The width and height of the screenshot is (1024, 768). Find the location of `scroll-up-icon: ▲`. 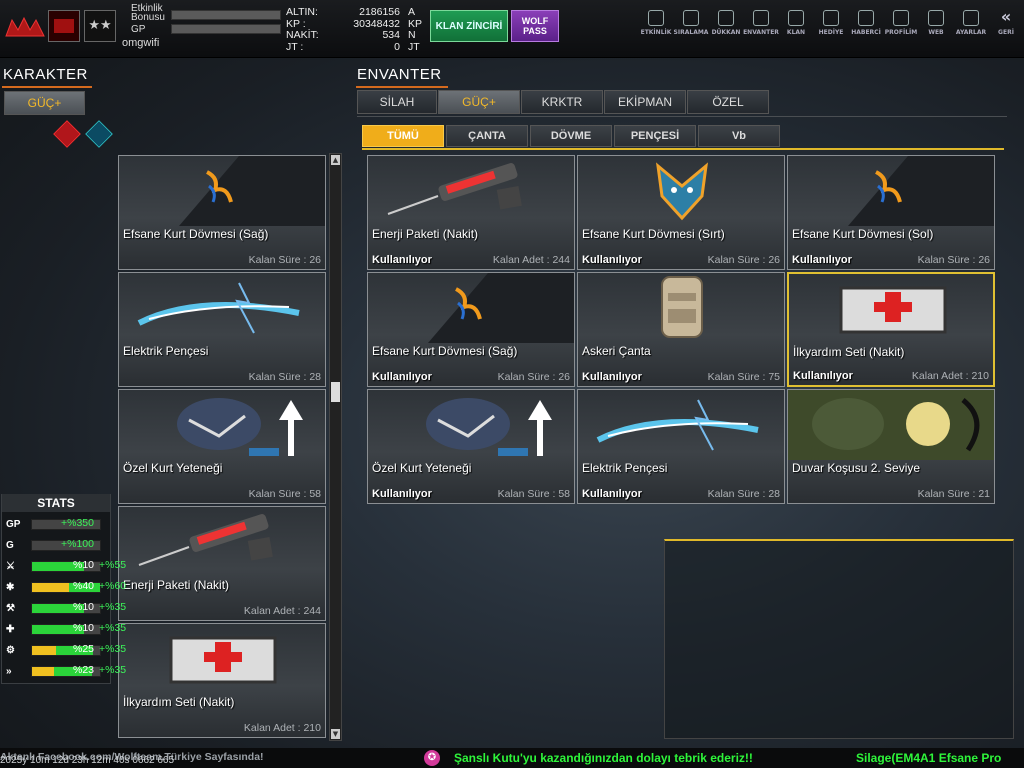

scroll-up-icon: ▲ is located at coordinates (335, 160).